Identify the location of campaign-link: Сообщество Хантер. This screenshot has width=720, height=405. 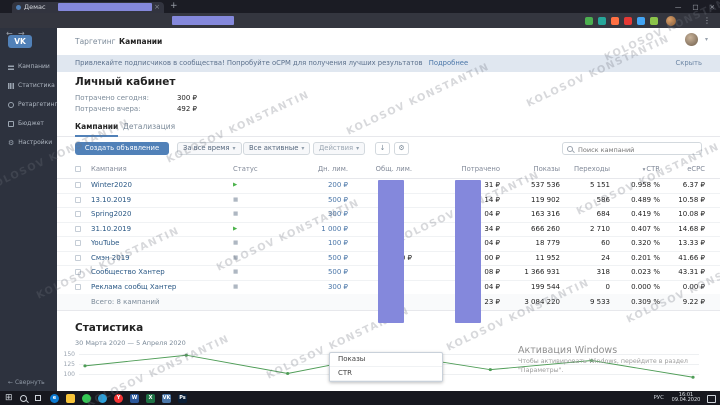
(128, 272).